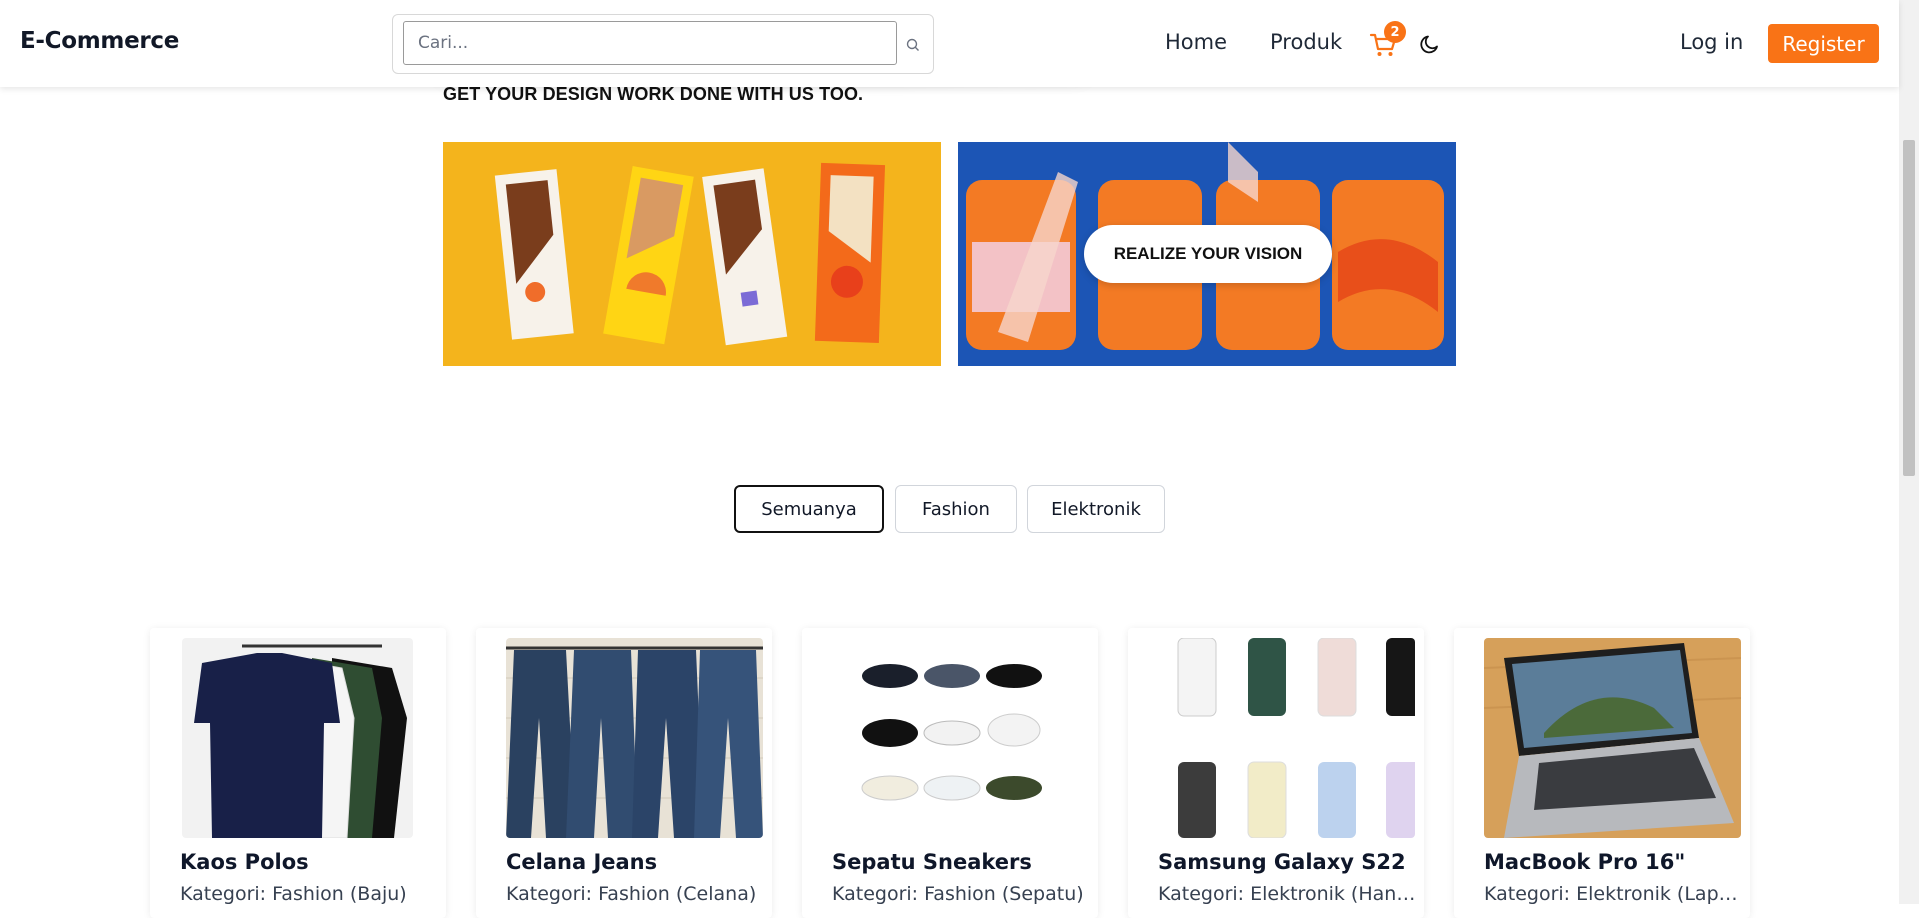  What do you see at coordinates (1823, 43) in the screenshot?
I see `register-button: Register` at bounding box center [1823, 43].